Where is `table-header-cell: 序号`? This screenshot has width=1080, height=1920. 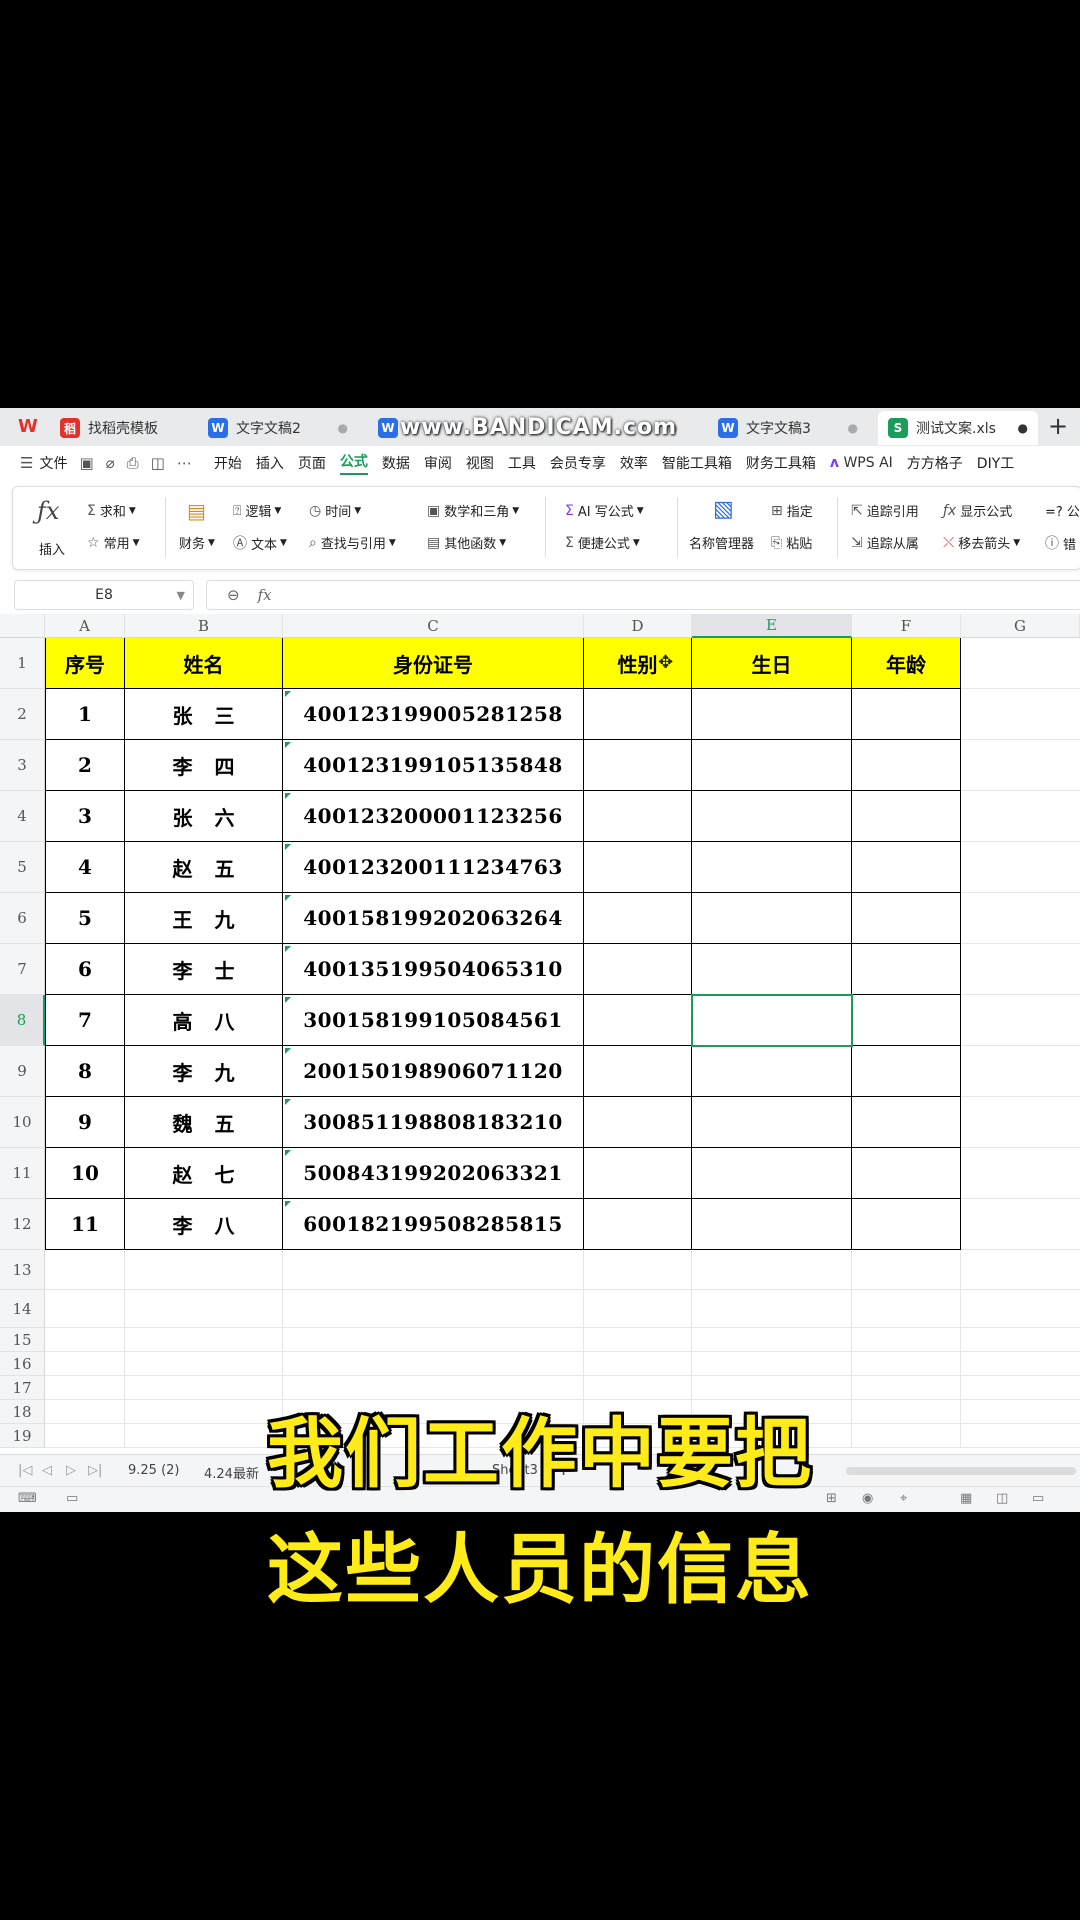 table-header-cell: 序号 is located at coordinates (85, 663).